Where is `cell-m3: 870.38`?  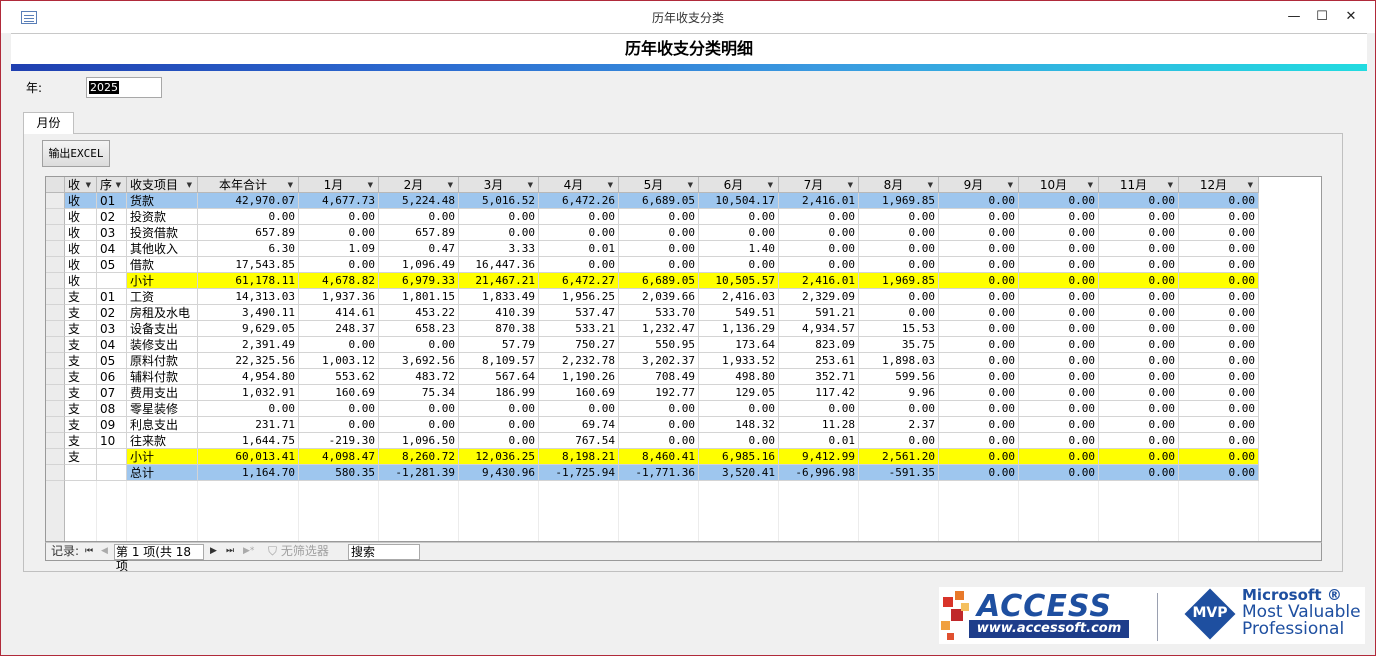
cell-m3: 870.38 is located at coordinates (499, 329).